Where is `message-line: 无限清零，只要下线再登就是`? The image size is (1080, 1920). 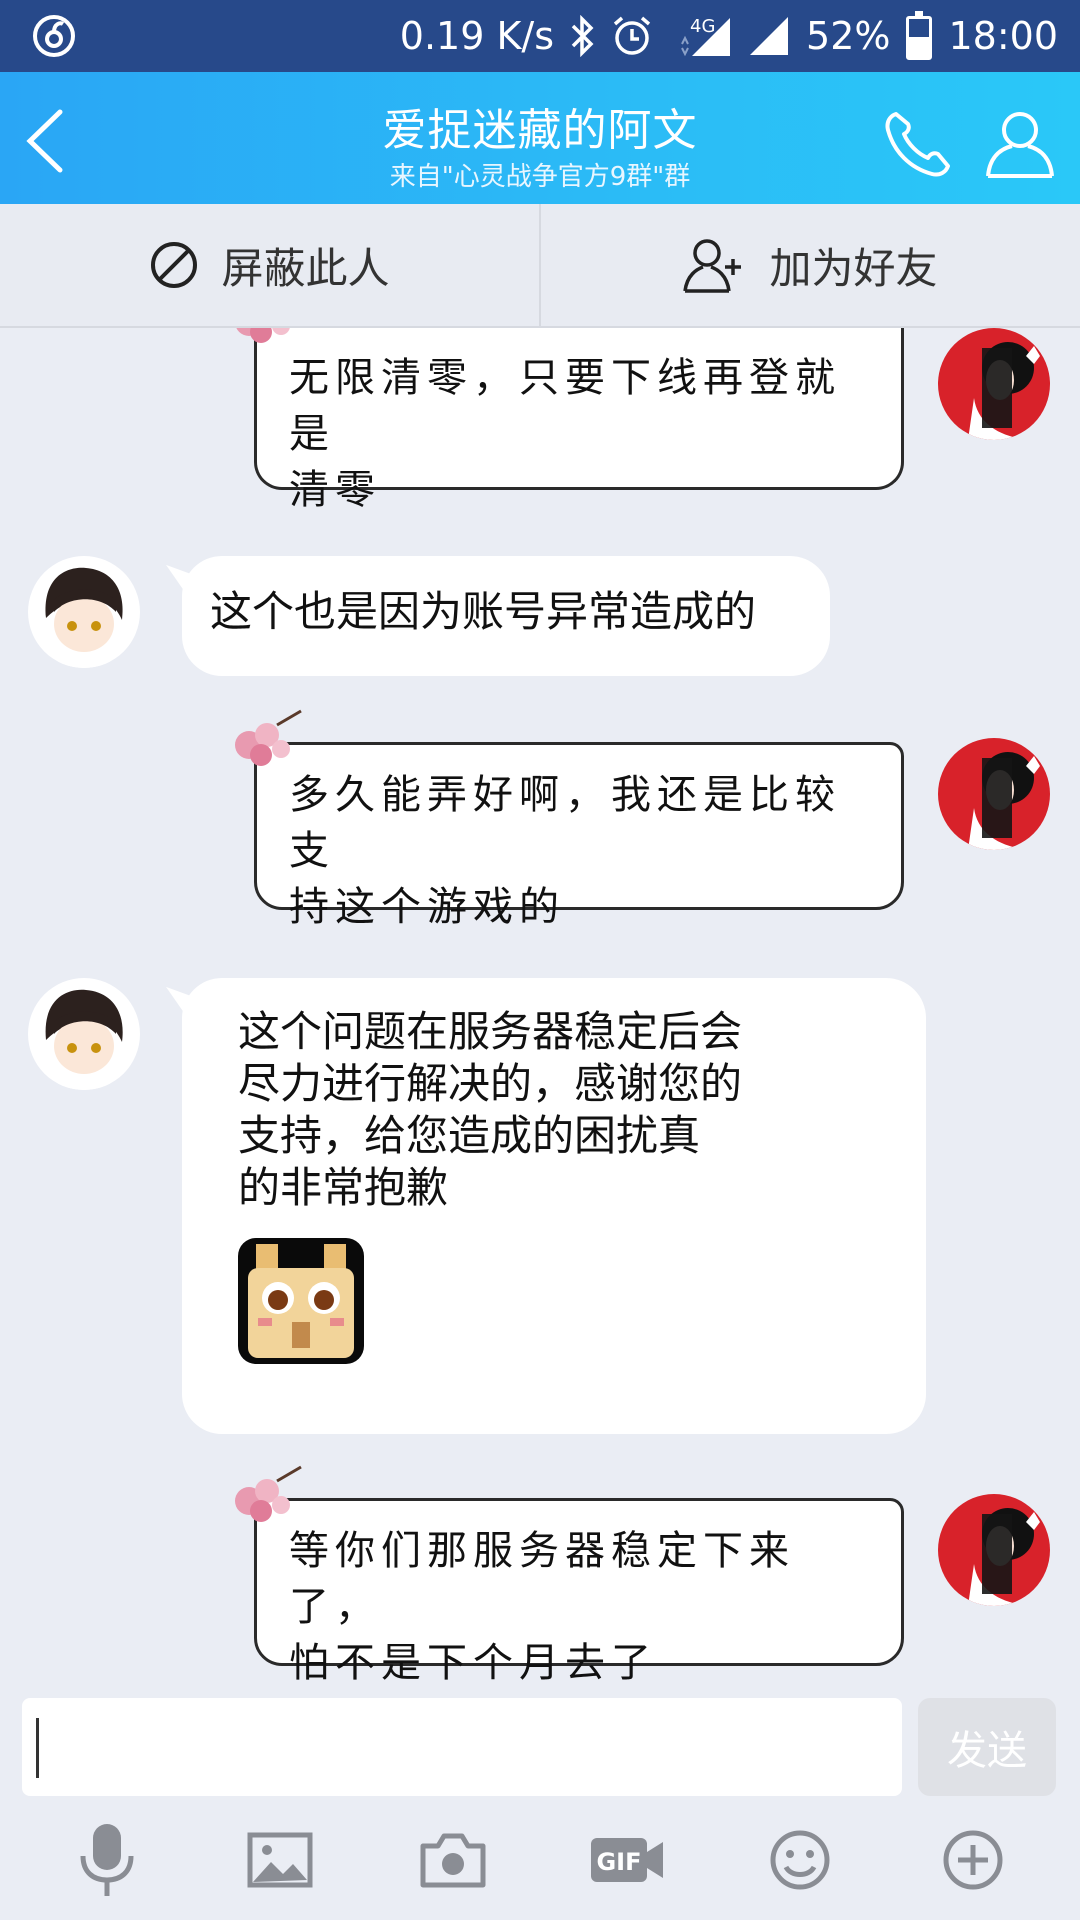 message-line: 无限清零，只要下线再登就是 is located at coordinates (565, 406).